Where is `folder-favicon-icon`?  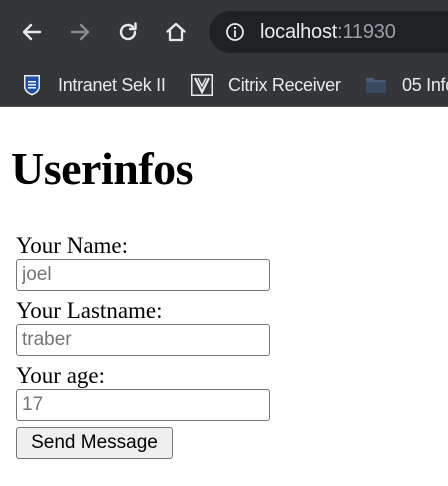 folder-favicon-icon is located at coordinates (376, 85).